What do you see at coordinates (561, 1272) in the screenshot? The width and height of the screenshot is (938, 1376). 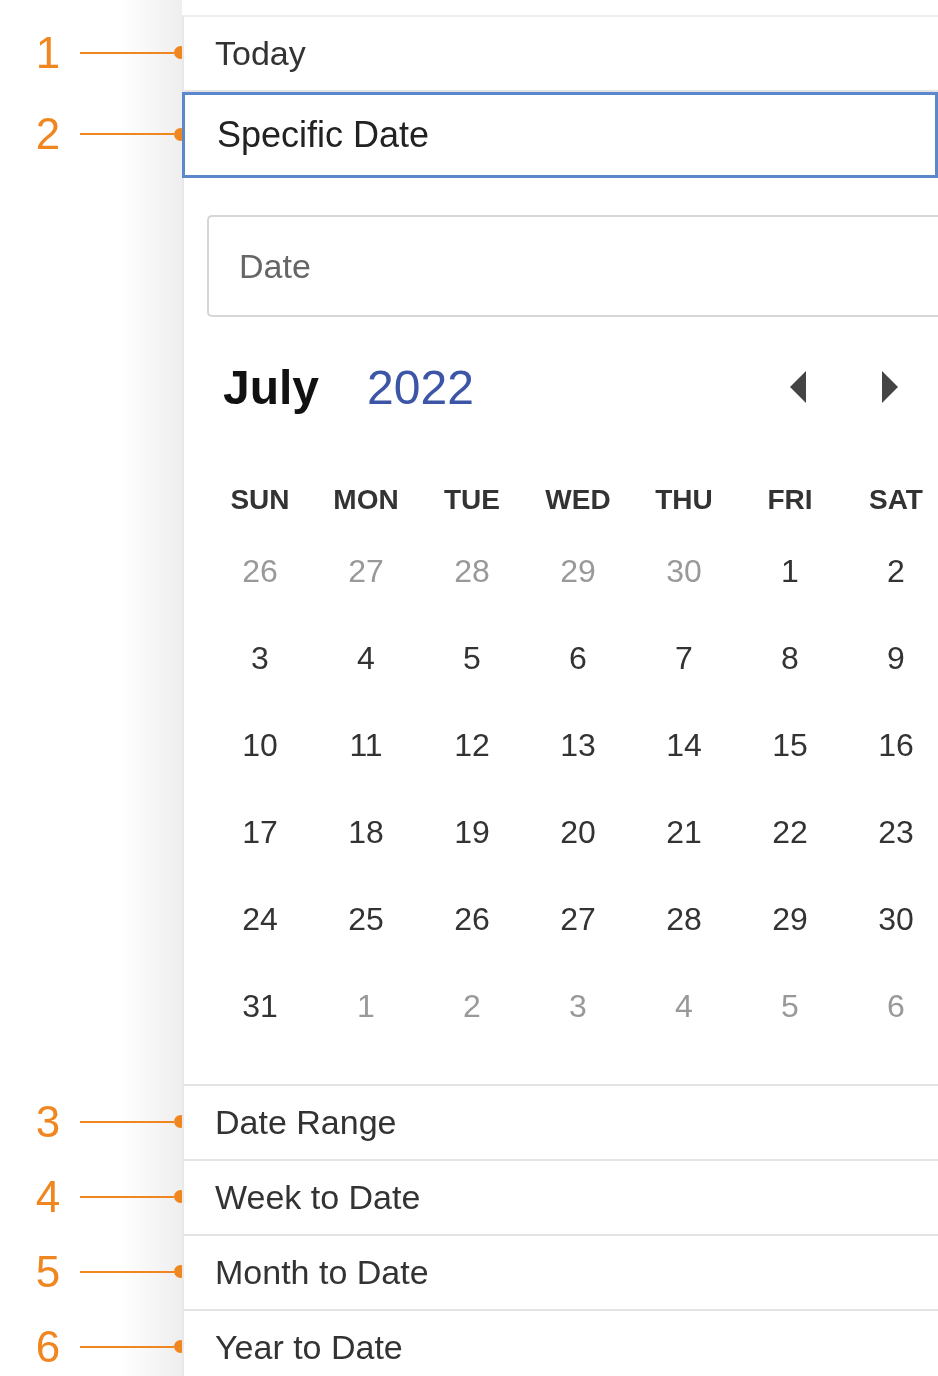 I see `menu-option: Month to Date` at bounding box center [561, 1272].